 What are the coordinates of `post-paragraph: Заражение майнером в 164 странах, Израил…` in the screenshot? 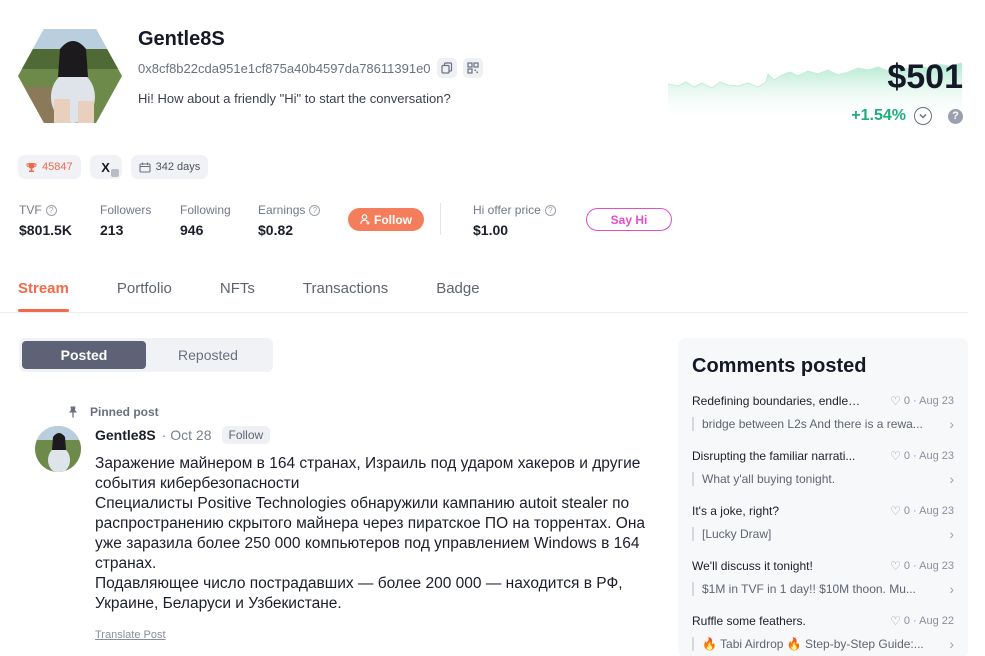 It's located at (368, 473).